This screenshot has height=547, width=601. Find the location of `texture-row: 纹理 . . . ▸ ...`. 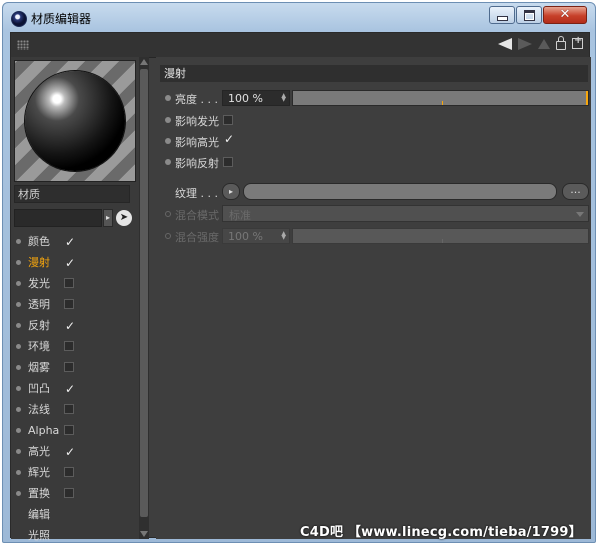

texture-row: 纹理 . . . ▸ ... is located at coordinates (373, 192).